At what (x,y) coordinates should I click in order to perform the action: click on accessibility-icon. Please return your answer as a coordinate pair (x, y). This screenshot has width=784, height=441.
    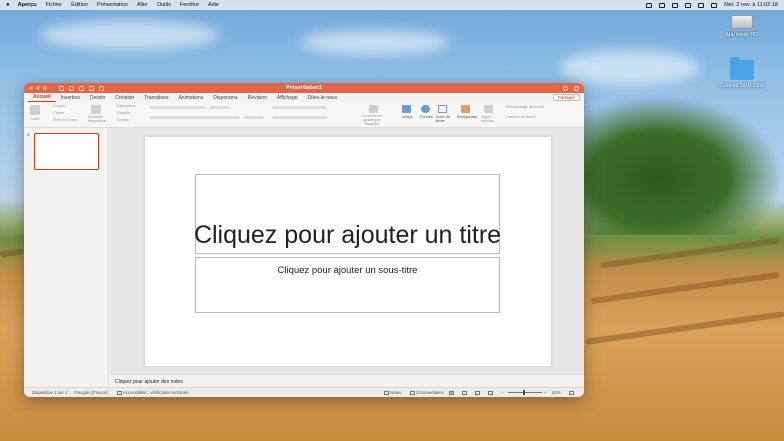
    Looking at the image, I should click on (119, 392).